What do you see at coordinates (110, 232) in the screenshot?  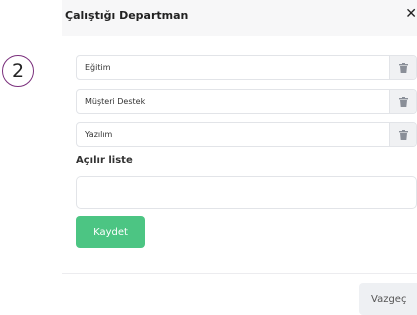 I see `save-button: Kaydet` at bounding box center [110, 232].